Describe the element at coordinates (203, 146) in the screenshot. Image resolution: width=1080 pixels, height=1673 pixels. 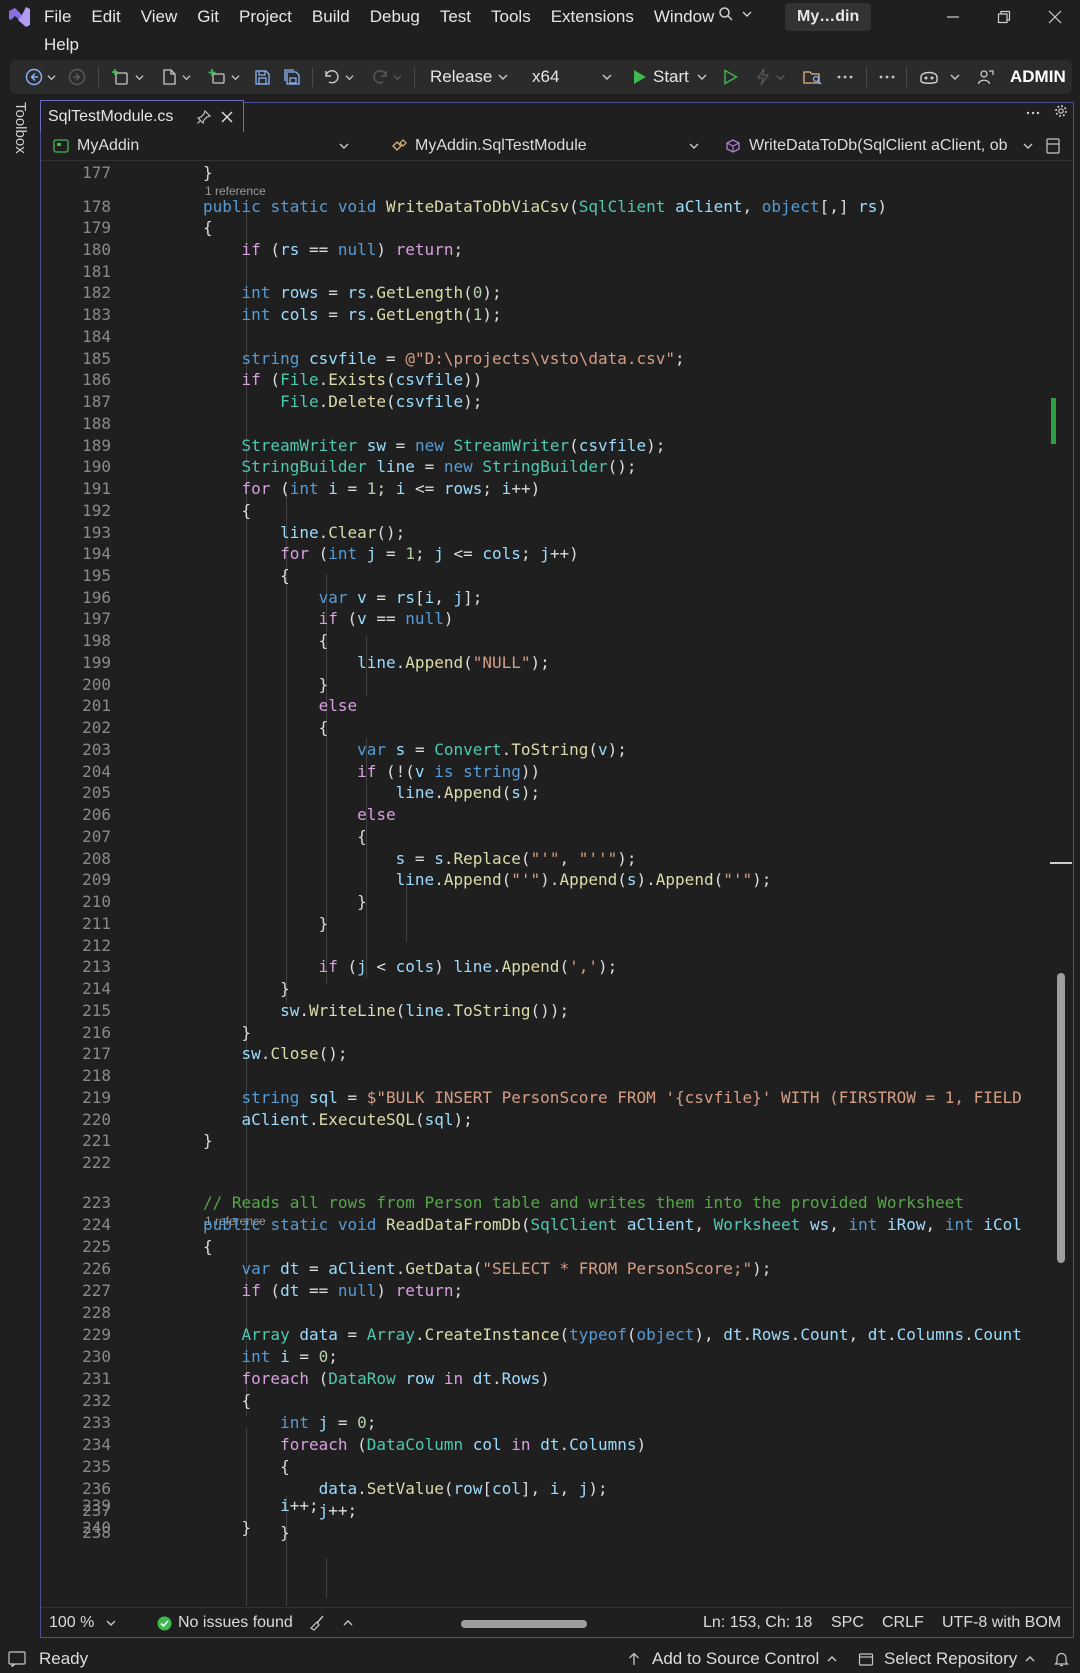
I see `project-dropdown: MyAddin` at that location.